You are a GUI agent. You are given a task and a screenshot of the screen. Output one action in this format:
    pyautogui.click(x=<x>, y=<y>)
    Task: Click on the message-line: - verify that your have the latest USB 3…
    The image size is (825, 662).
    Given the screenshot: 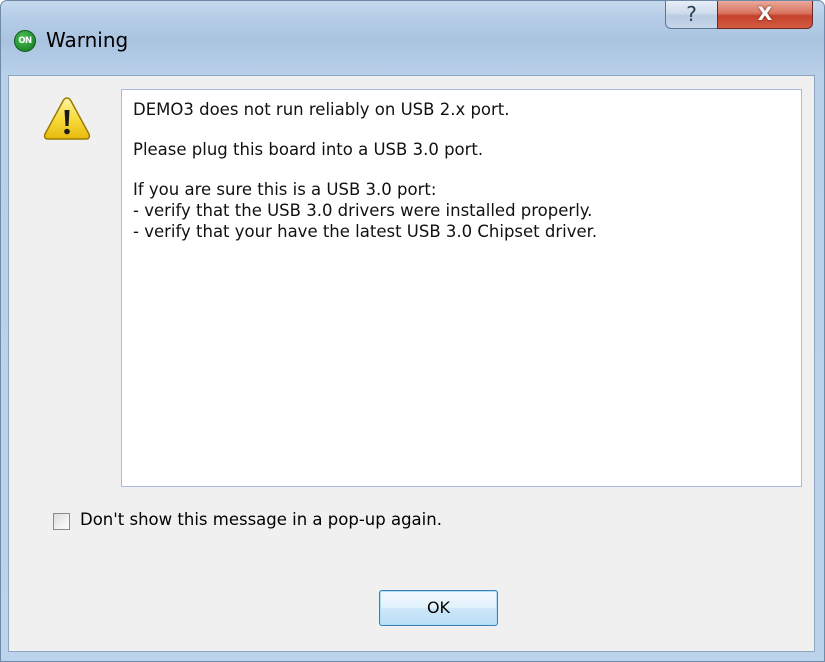 What is the action you would take?
    pyautogui.click(x=365, y=231)
    